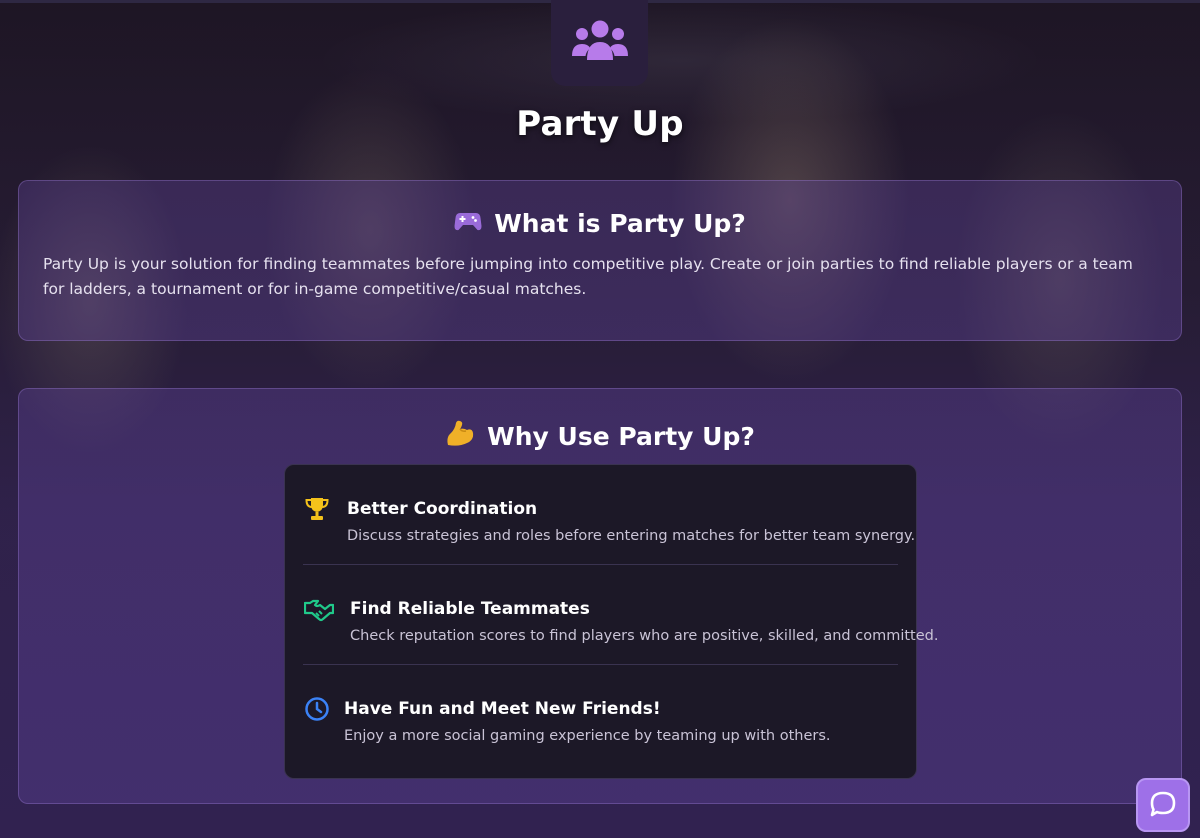 The width and height of the screenshot is (1200, 838). What do you see at coordinates (317, 709) in the screenshot?
I see `clock-icon` at bounding box center [317, 709].